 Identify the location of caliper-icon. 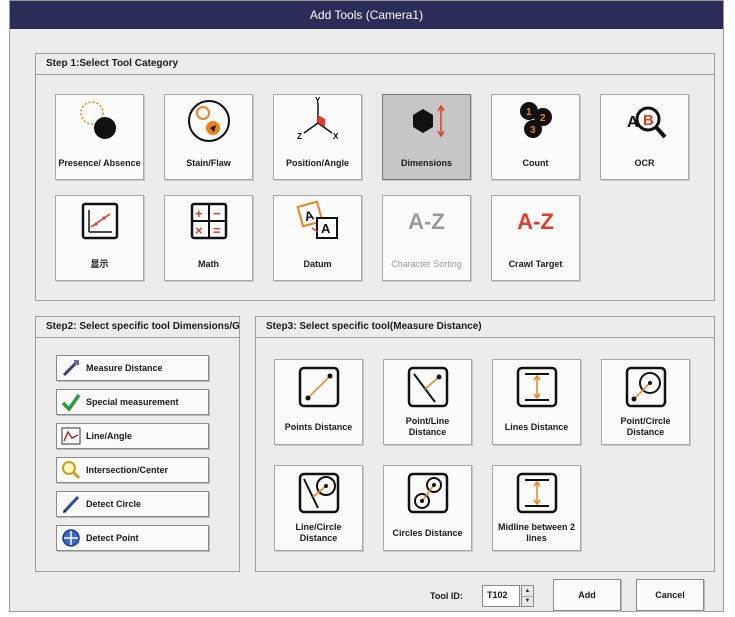
(71, 368).